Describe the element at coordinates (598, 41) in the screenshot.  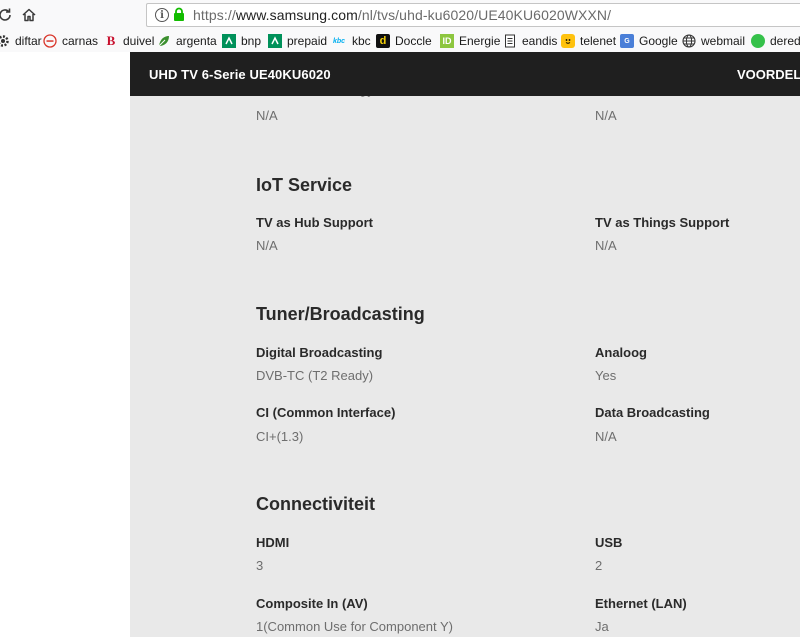
I see `bookmark-label: telenet` at that location.